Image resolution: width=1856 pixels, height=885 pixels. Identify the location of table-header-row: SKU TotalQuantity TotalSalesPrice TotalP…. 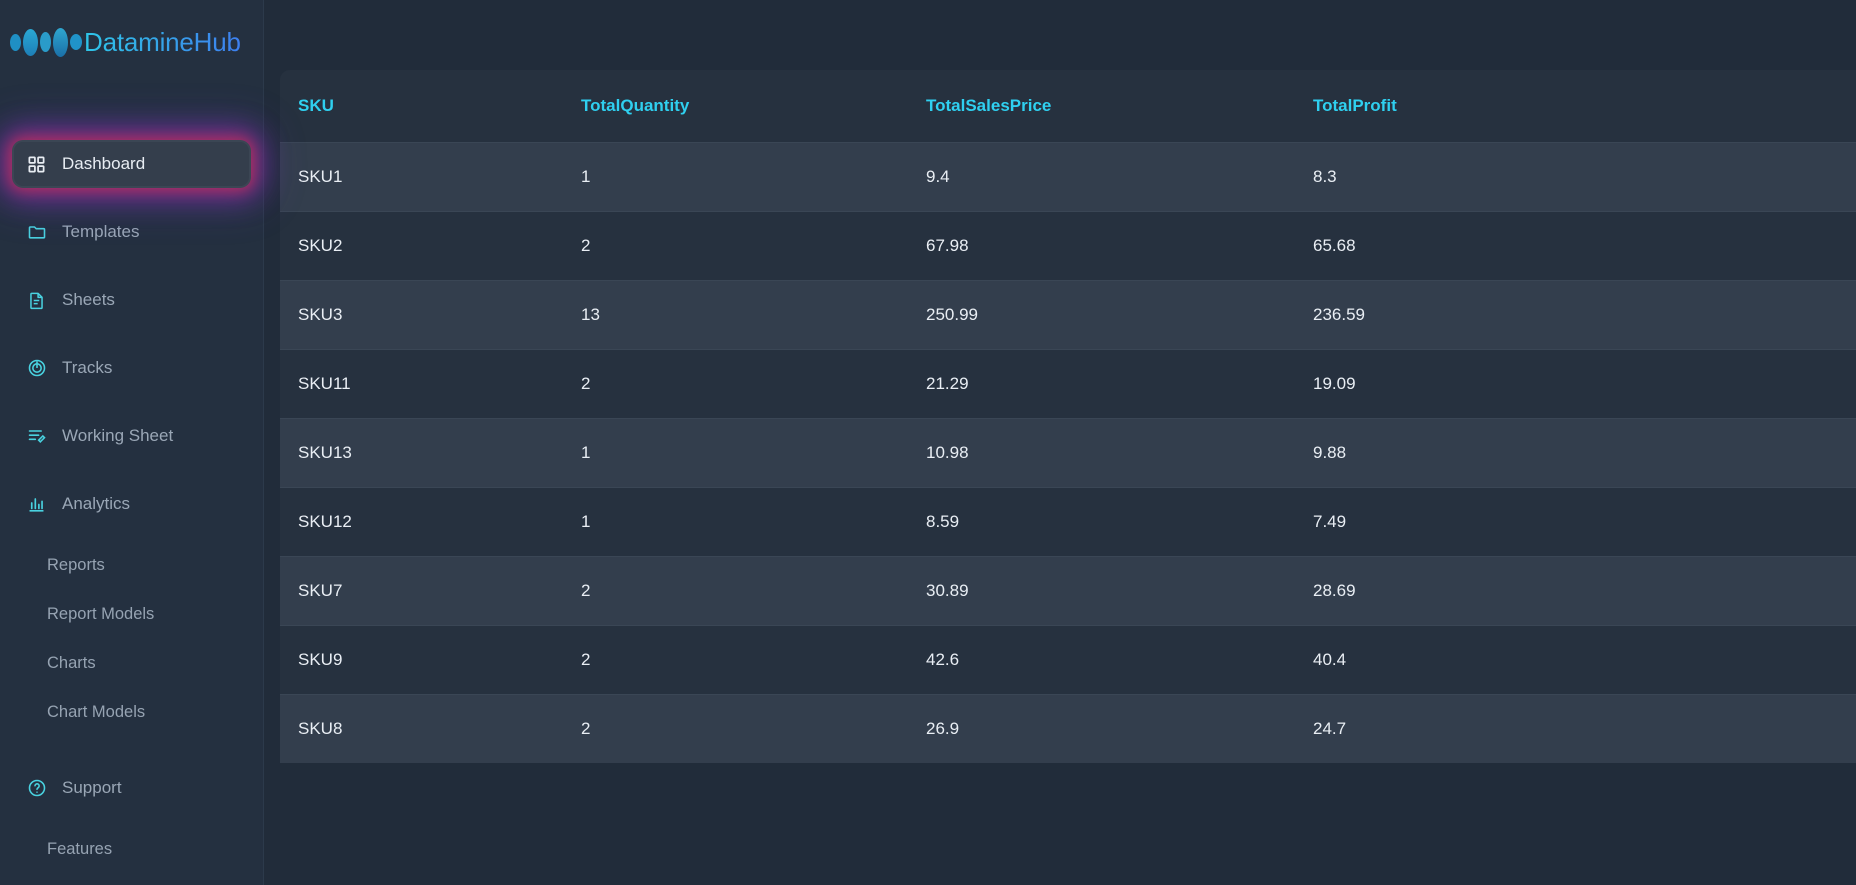
(1068, 106).